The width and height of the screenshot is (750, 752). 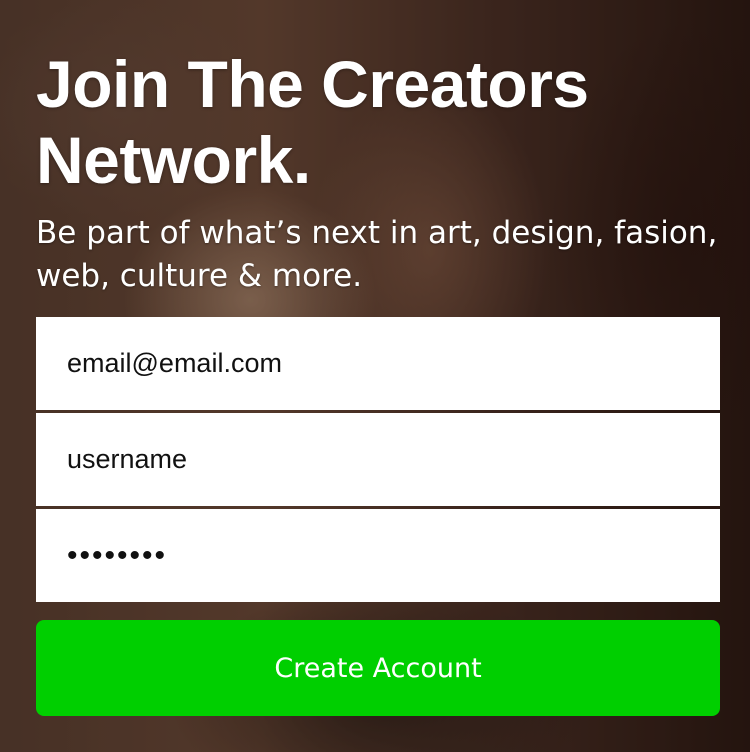 I want to click on create-account-button: Create Account, so click(x=378, y=668).